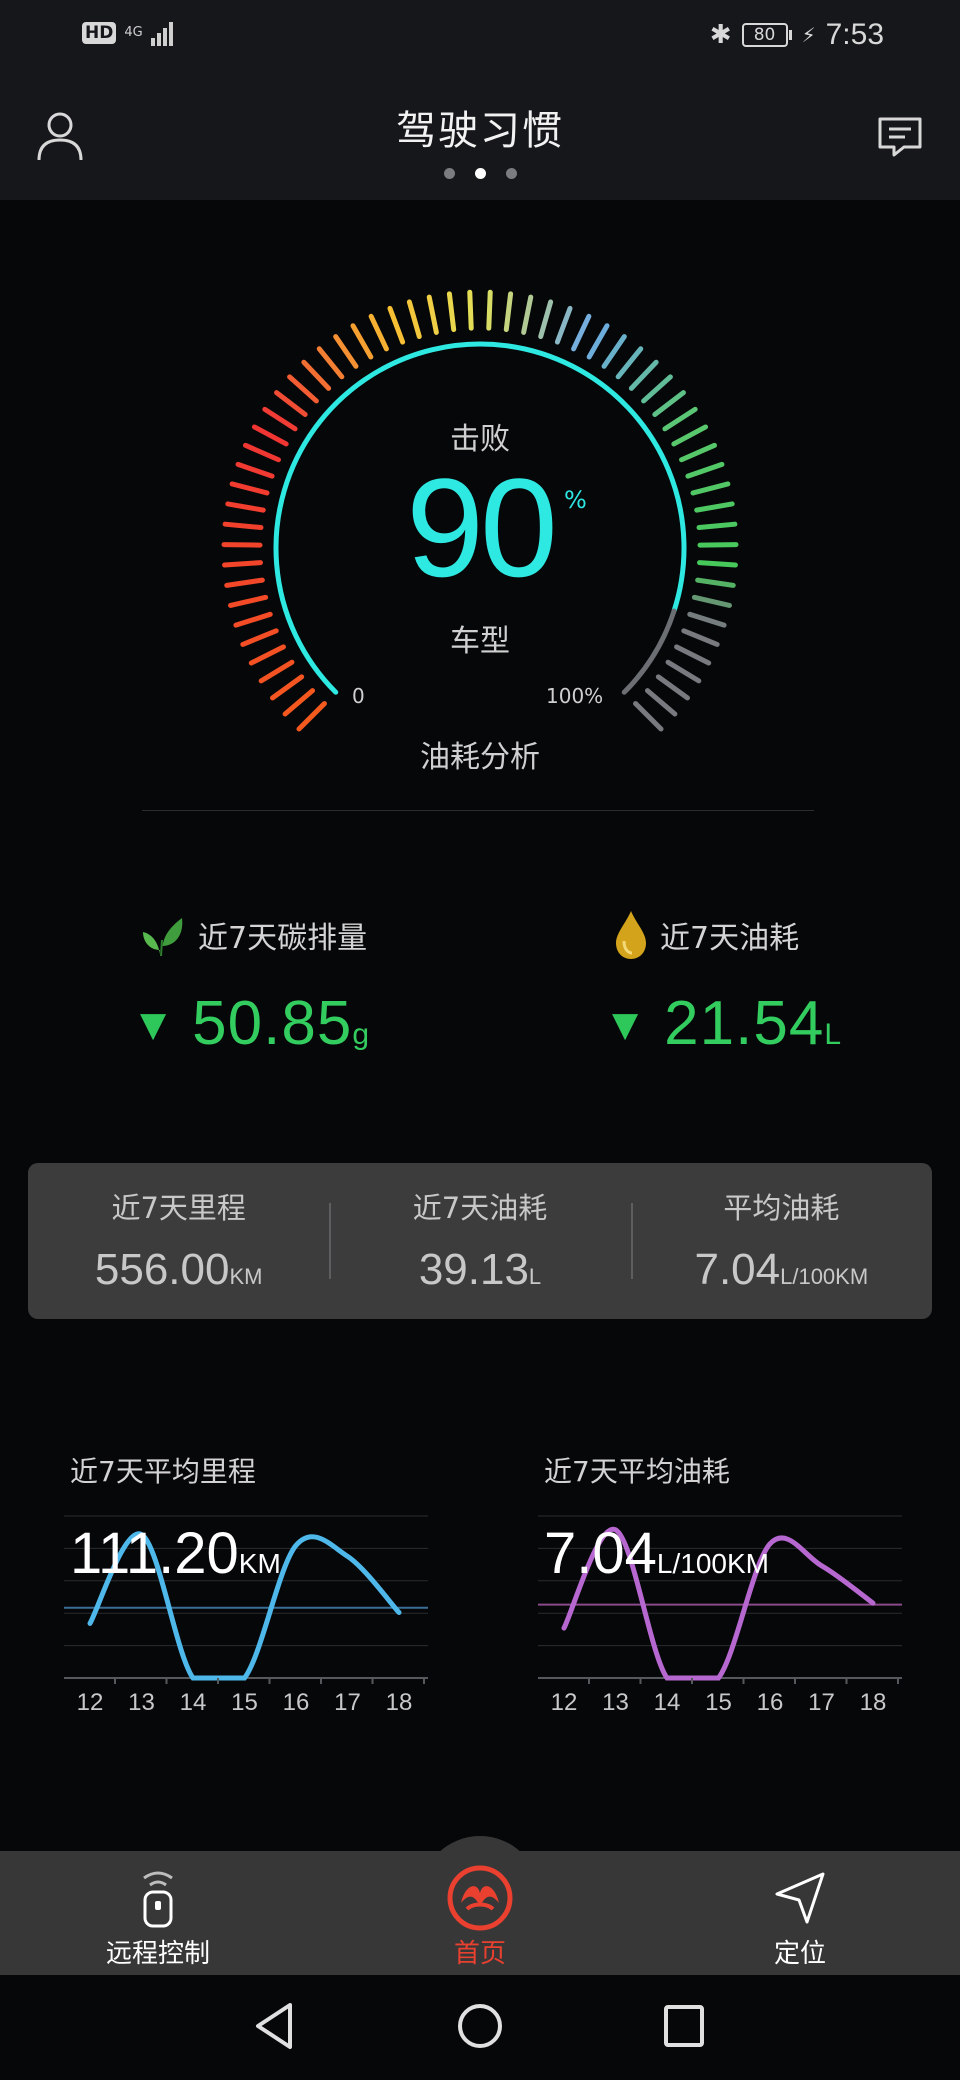 Image resolution: width=960 pixels, height=2080 pixels. Describe the element at coordinates (473, 1269) in the screenshot. I see `stat-value: 39.13` at that location.